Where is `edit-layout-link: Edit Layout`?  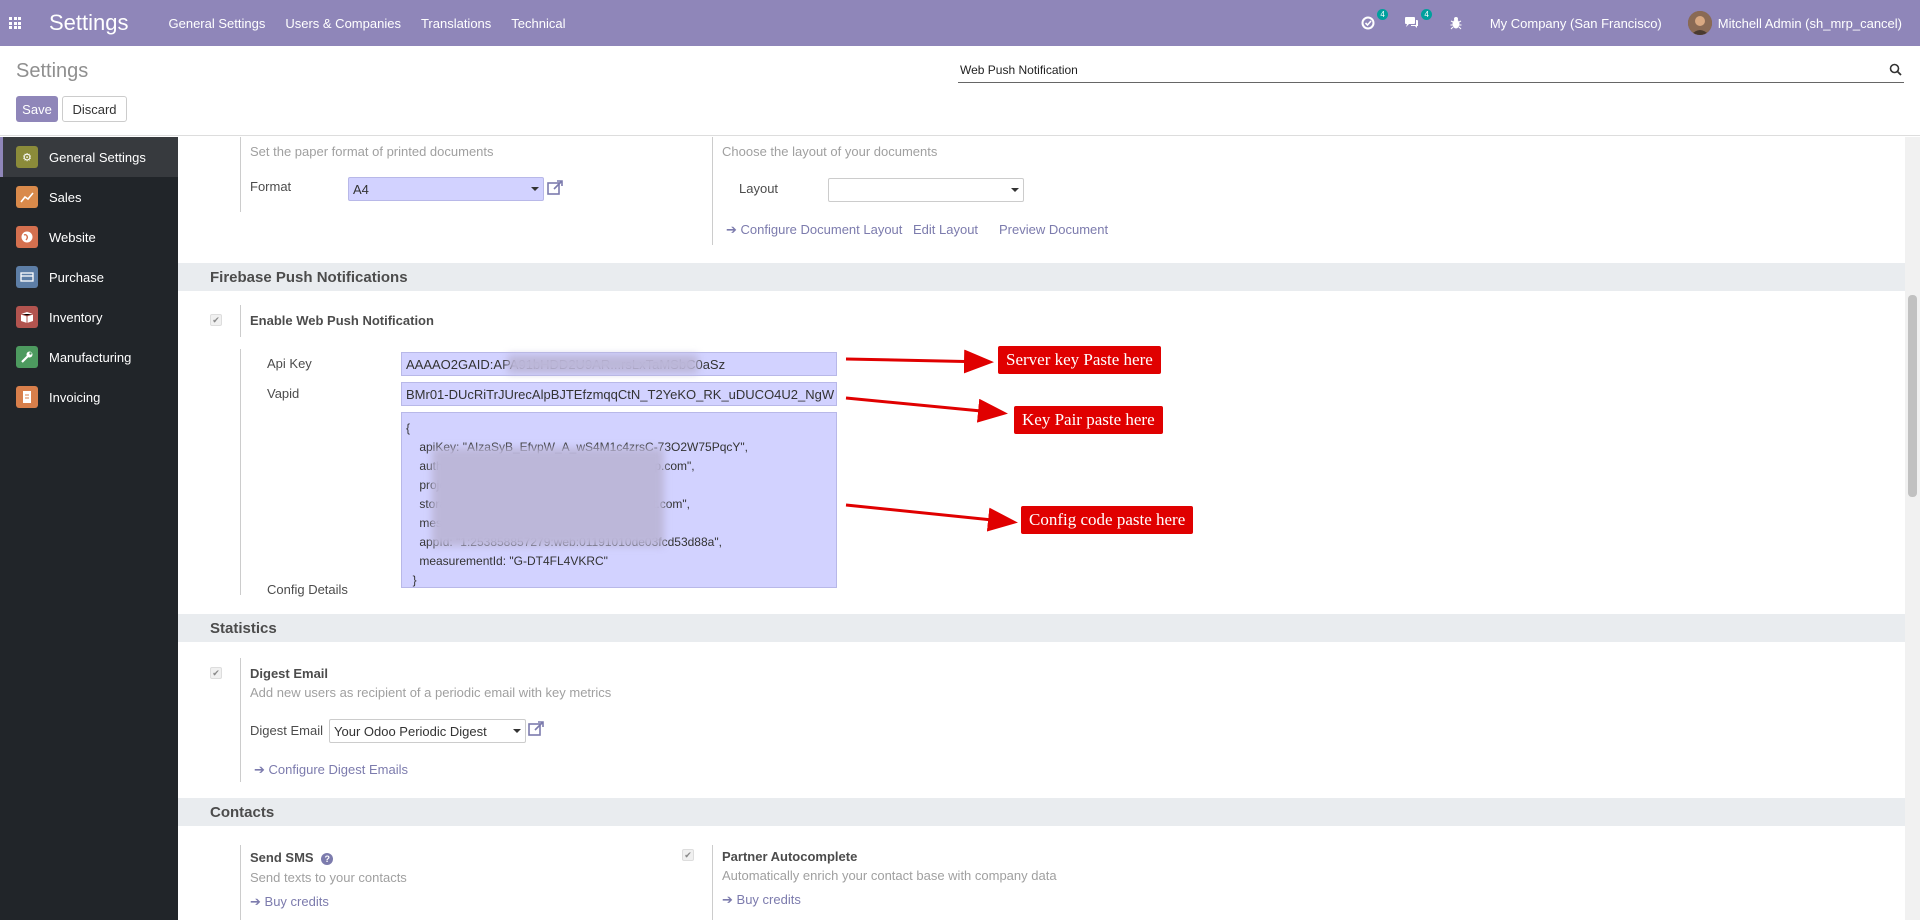
edit-layout-link: Edit Layout is located at coordinates (945, 229).